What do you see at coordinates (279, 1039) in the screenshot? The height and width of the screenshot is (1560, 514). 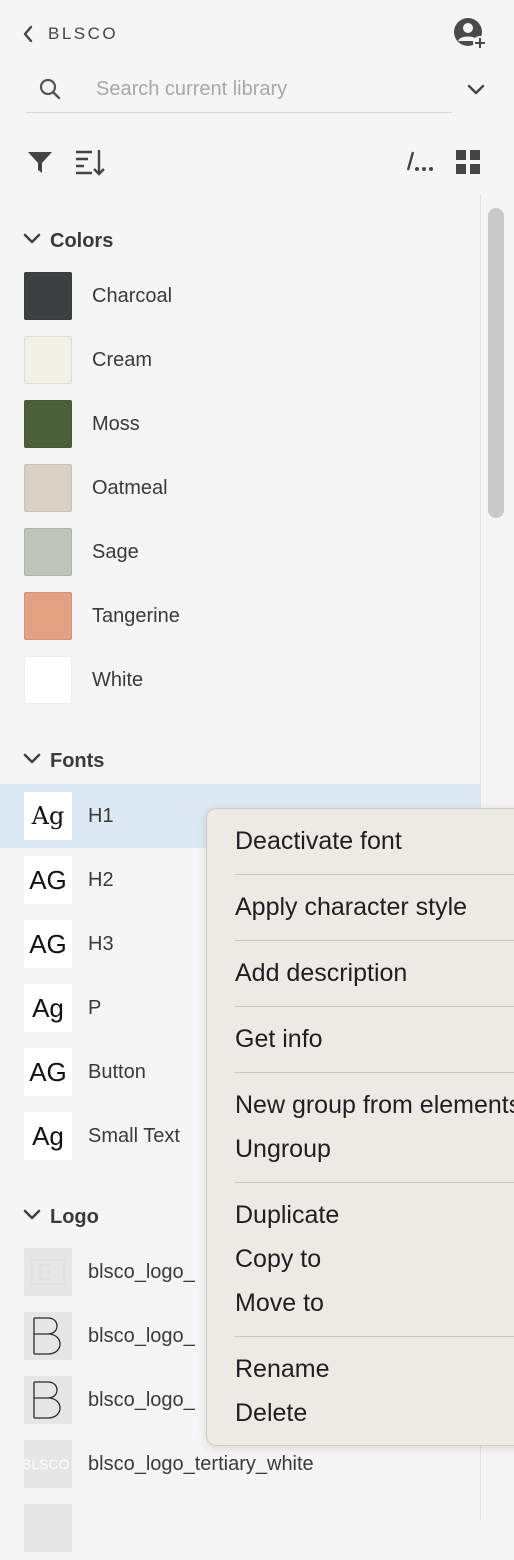 I see `menu-item-get-info: Get info` at bounding box center [279, 1039].